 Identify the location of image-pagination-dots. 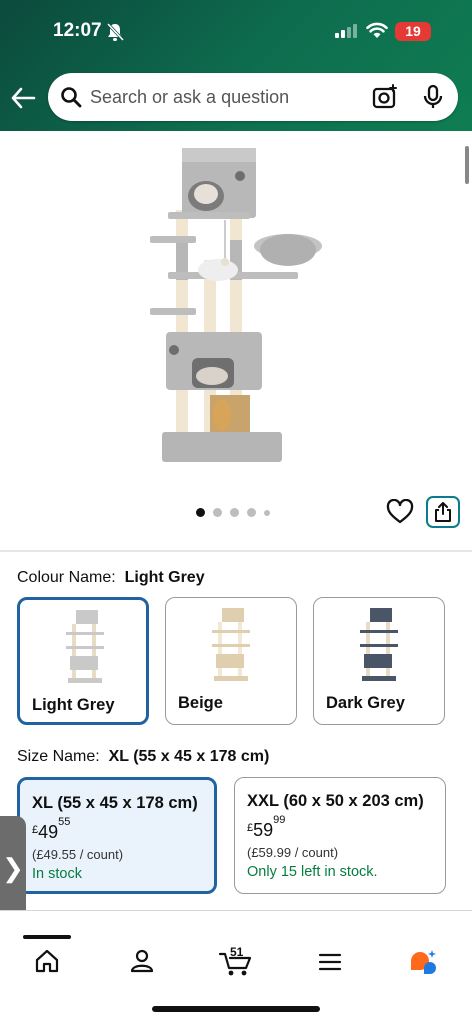
(233, 512).